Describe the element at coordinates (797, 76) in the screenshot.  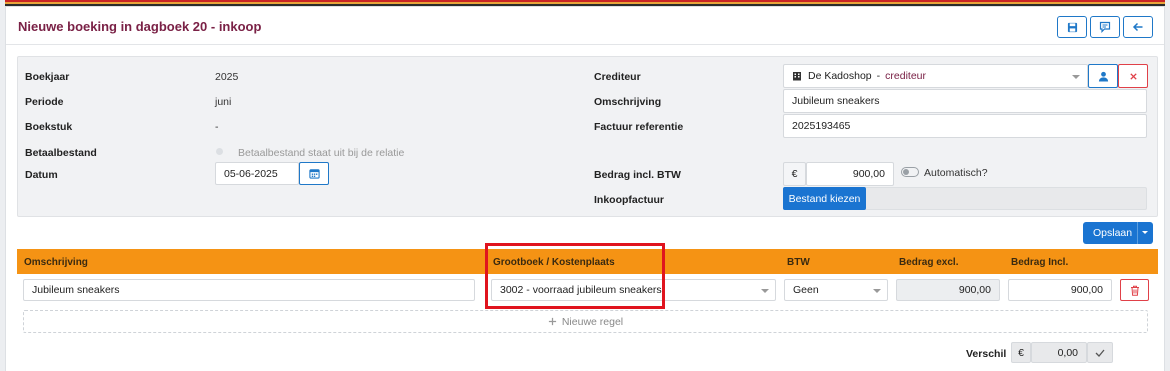
I see `building-icon` at that location.